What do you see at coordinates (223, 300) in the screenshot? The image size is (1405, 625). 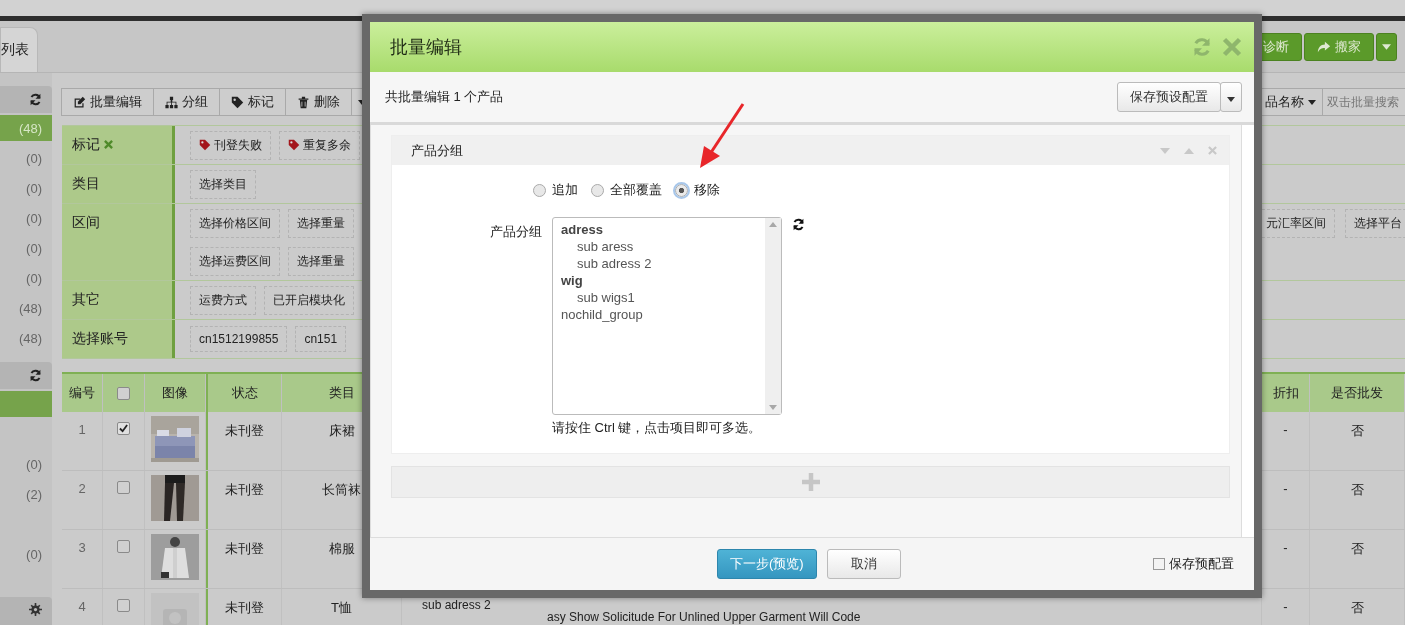 I see `filter-chip: 运费方式` at bounding box center [223, 300].